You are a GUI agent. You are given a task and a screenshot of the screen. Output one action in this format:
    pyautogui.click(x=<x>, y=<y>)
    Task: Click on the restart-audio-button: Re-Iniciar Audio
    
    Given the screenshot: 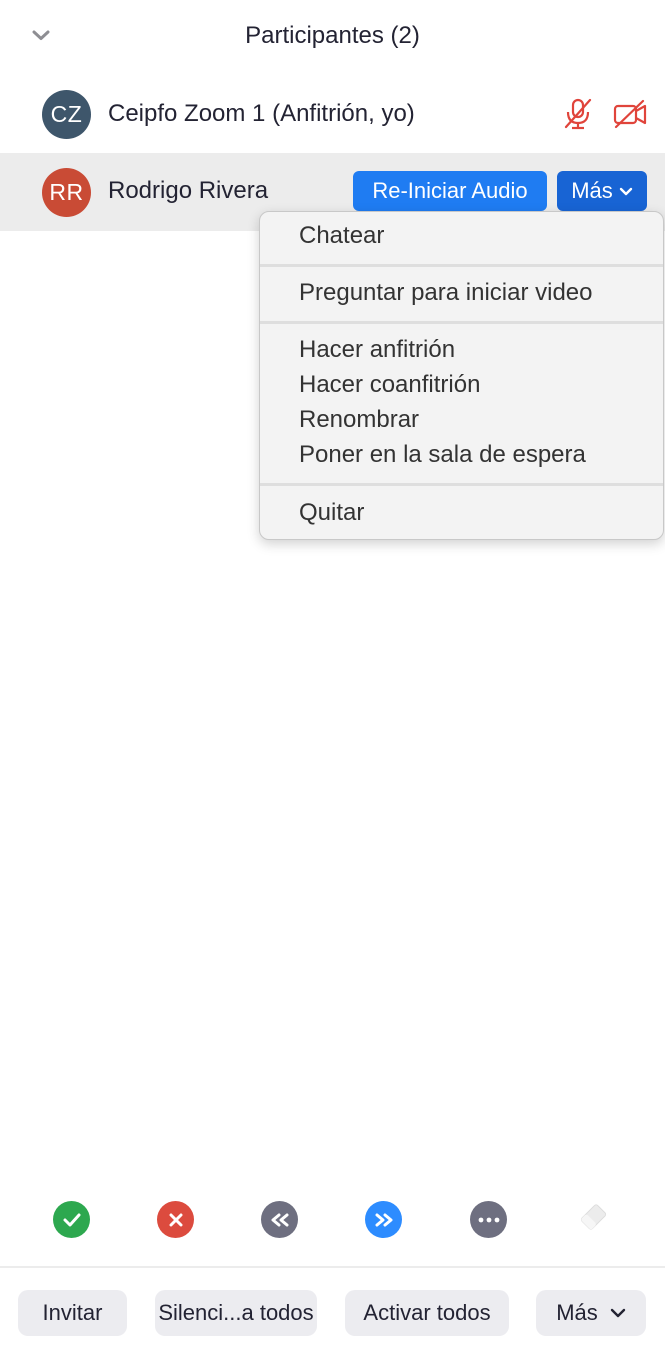 What is the action you would take?
    pyautogui.click(x=450, y=191)
    